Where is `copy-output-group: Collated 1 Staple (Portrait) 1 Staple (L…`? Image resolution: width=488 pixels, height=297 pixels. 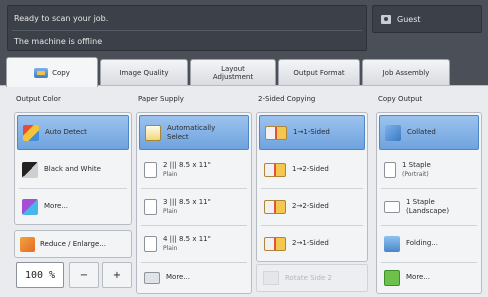
copy-output-group: Collated 1 Staple (Portrait) 1 Staple (L… is located at coordinates (429, 203).